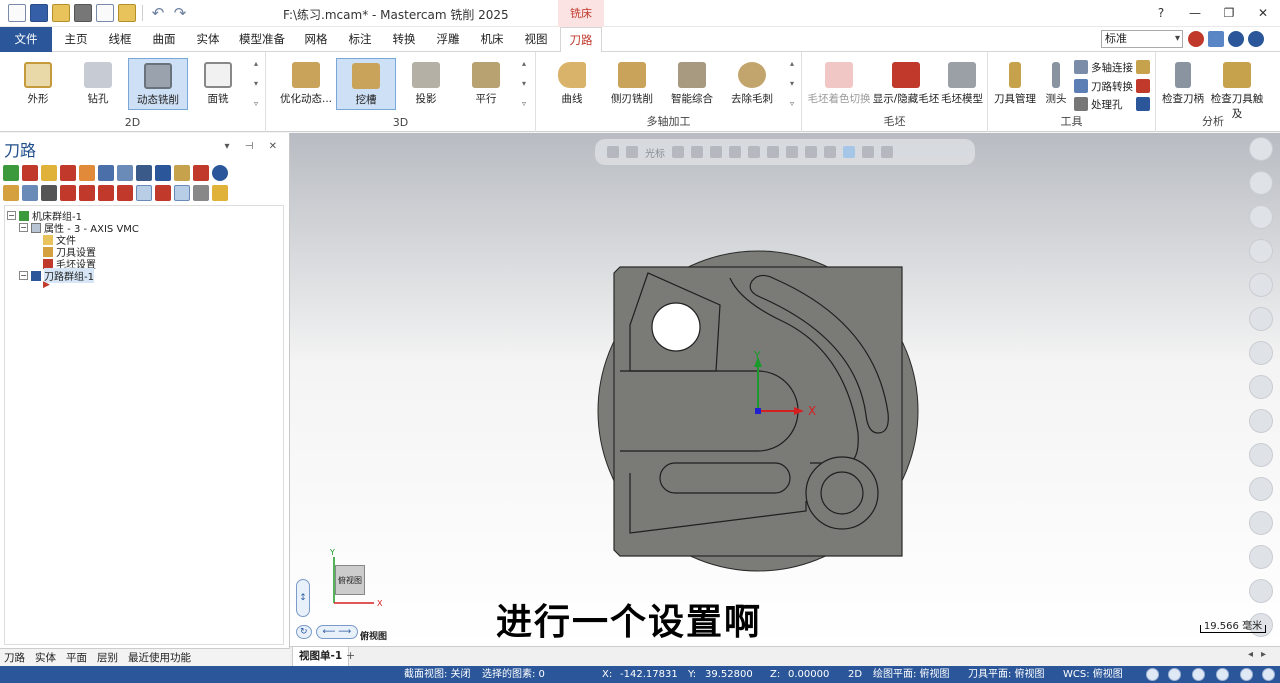  What do you see at coordinates (201, 173) in the screenshot?
I see `delete-icon` at bounding box center [201, 173].